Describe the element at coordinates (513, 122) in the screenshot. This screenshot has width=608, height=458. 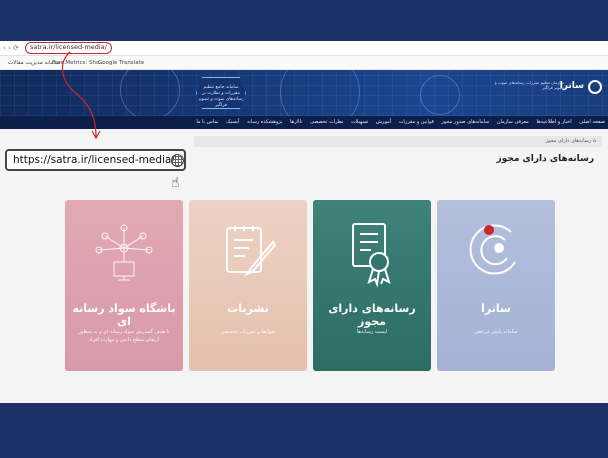
I see `menu-item-about: معرفی سازمان` at that location.